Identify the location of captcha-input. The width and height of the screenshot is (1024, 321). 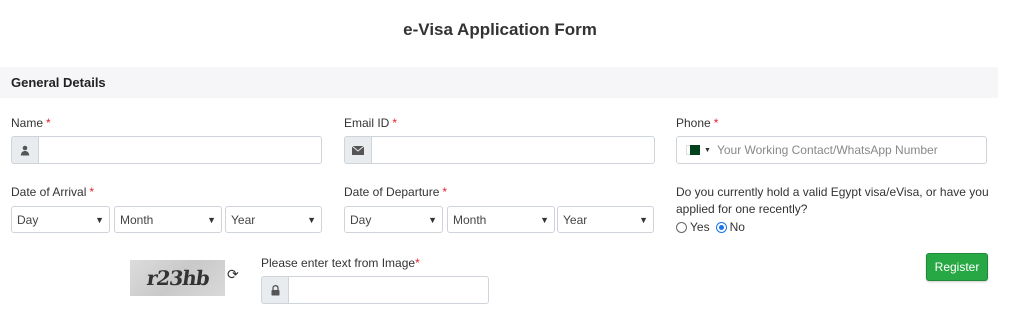
(388, 290).